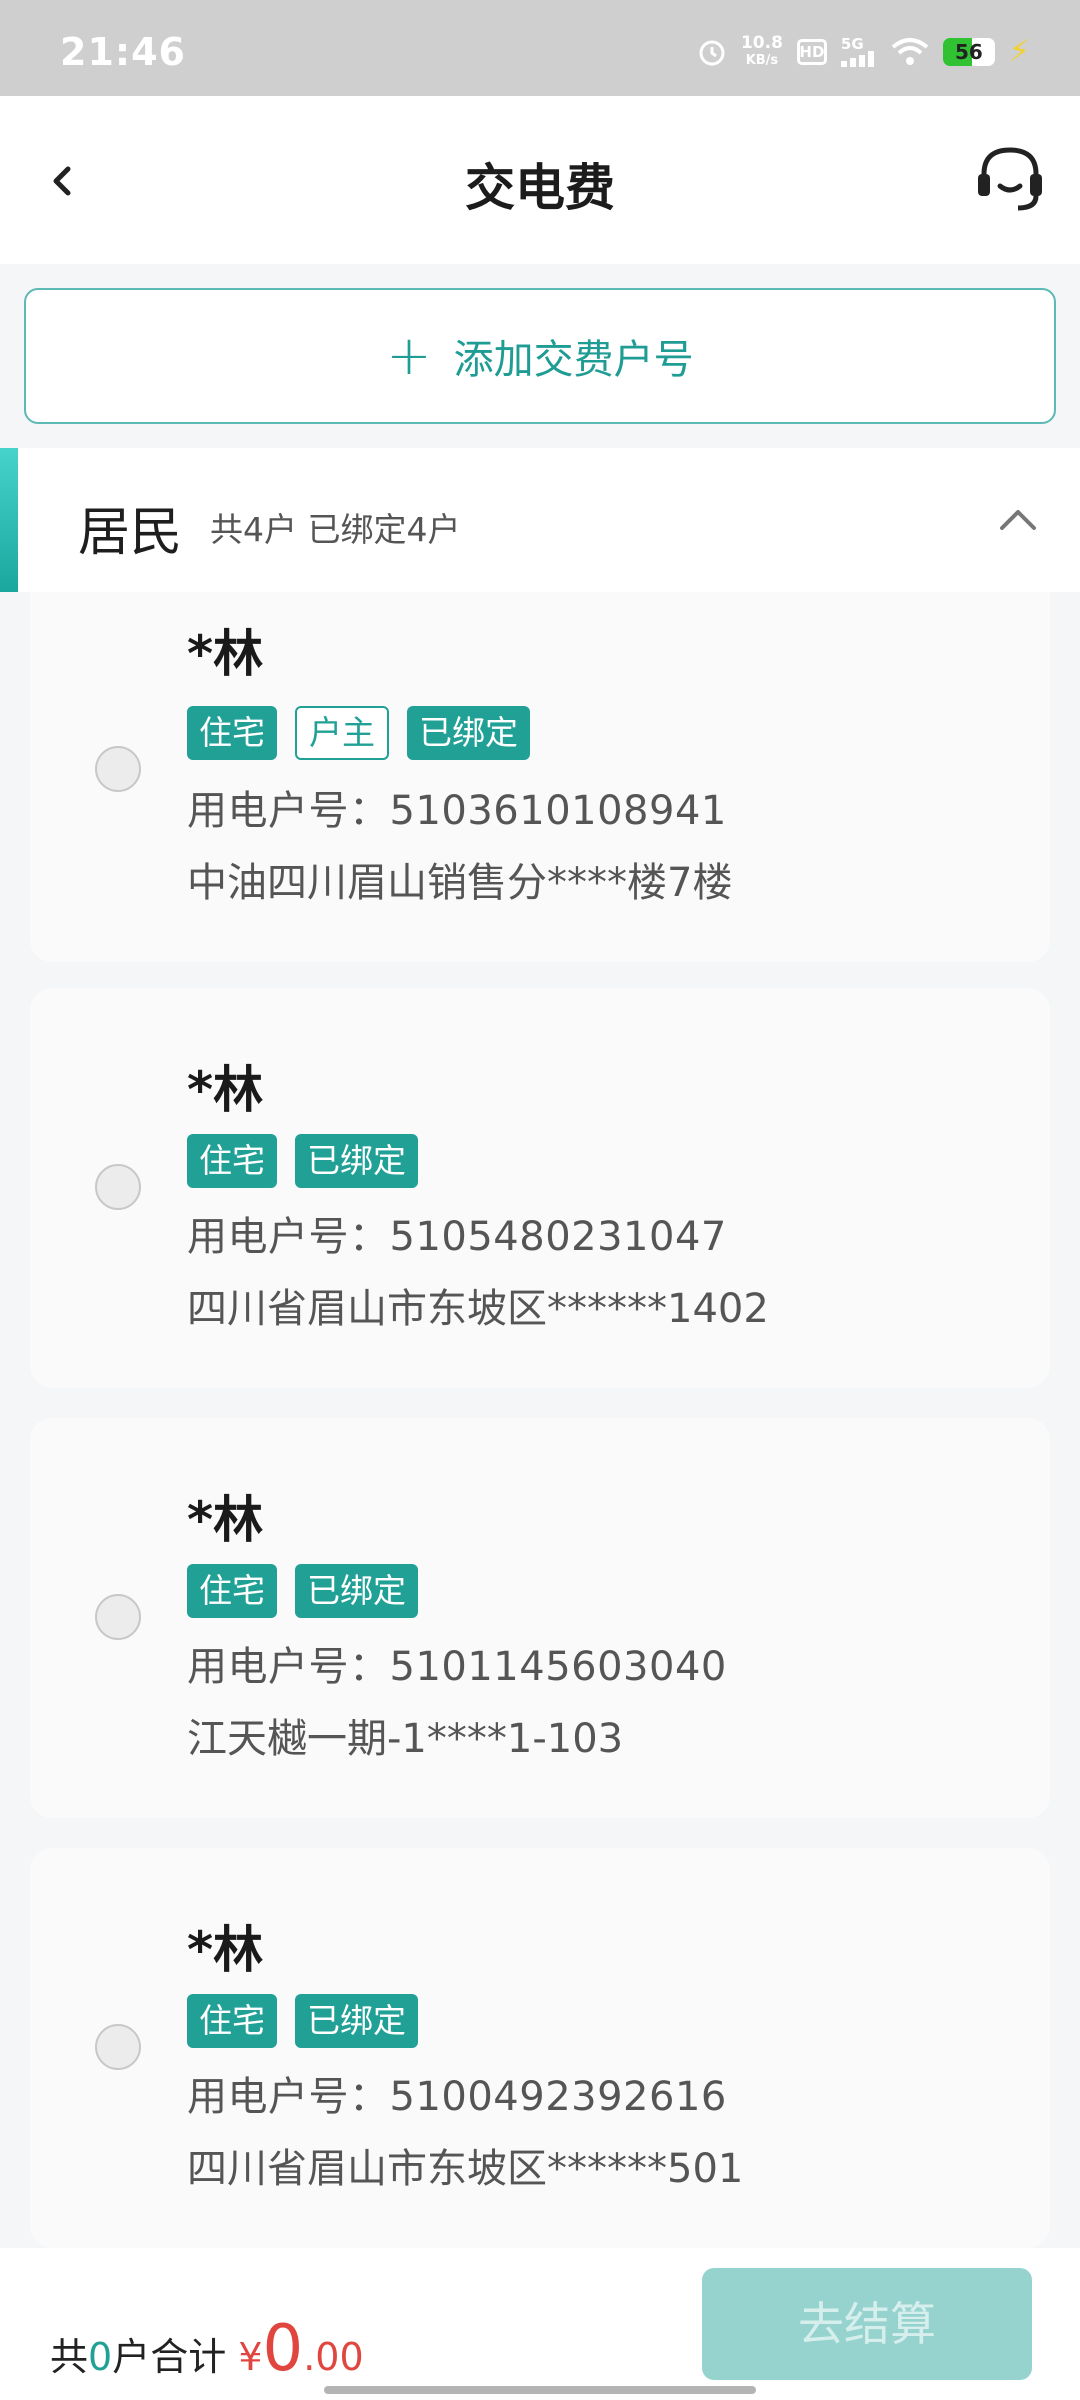  Describe the element at coordinates (69, 2357) in the screenshot. I see `total-prefix: 共` at that location.